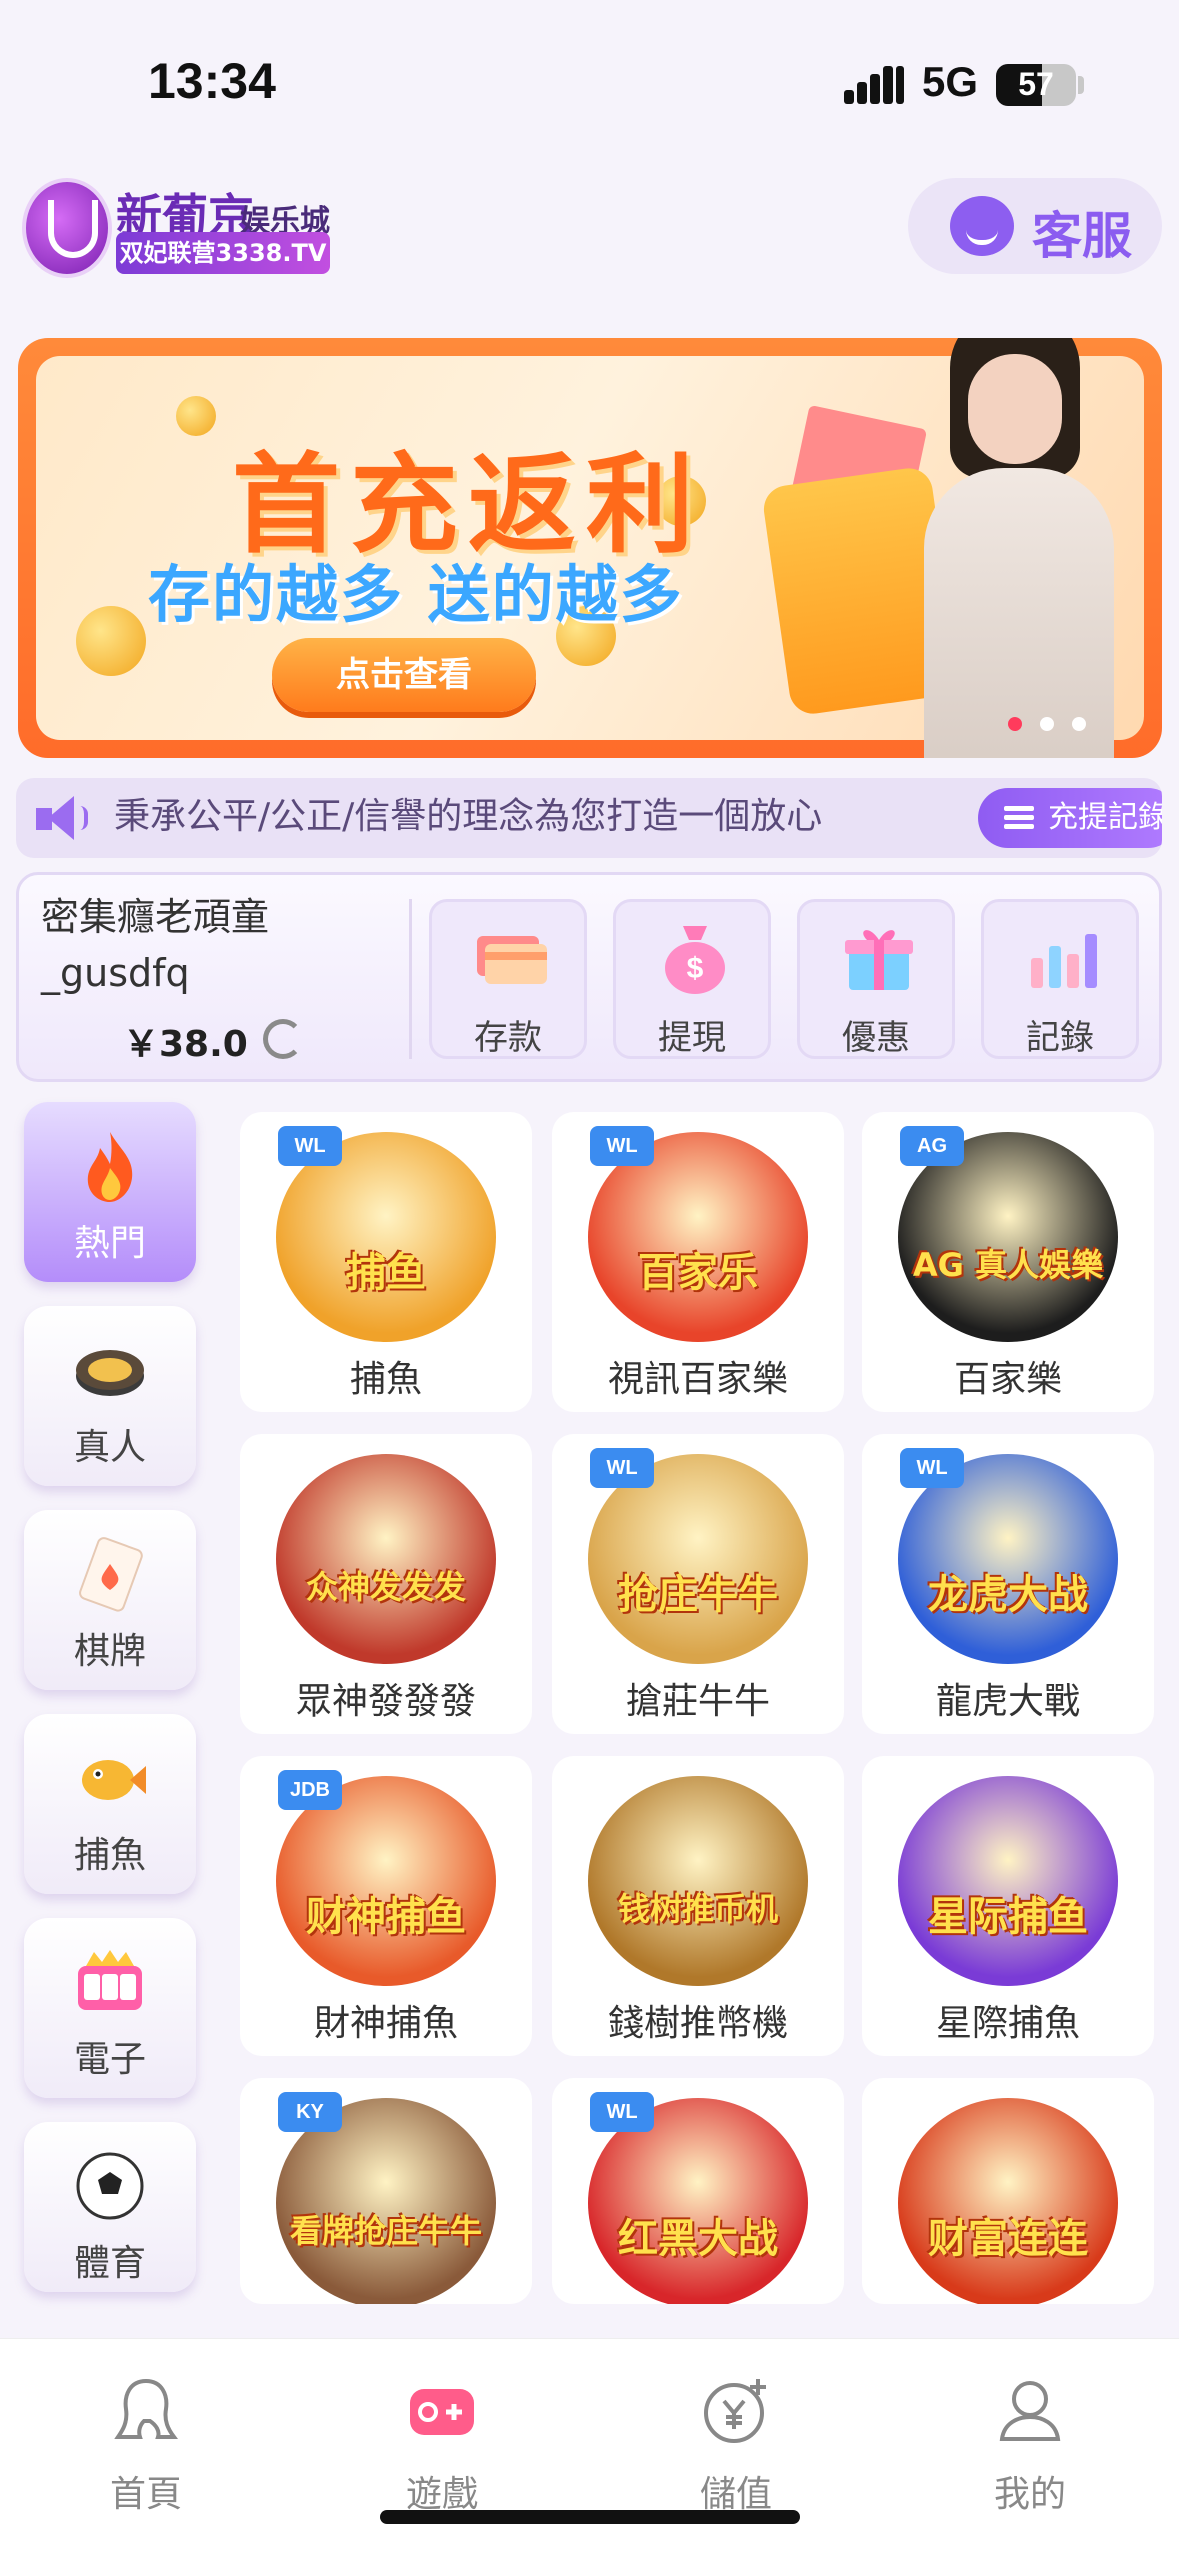  What do you see at coordinates (932, 1146) in the screenshot?
I see `provider-tag: AG` at bounding box center [932, 1146].